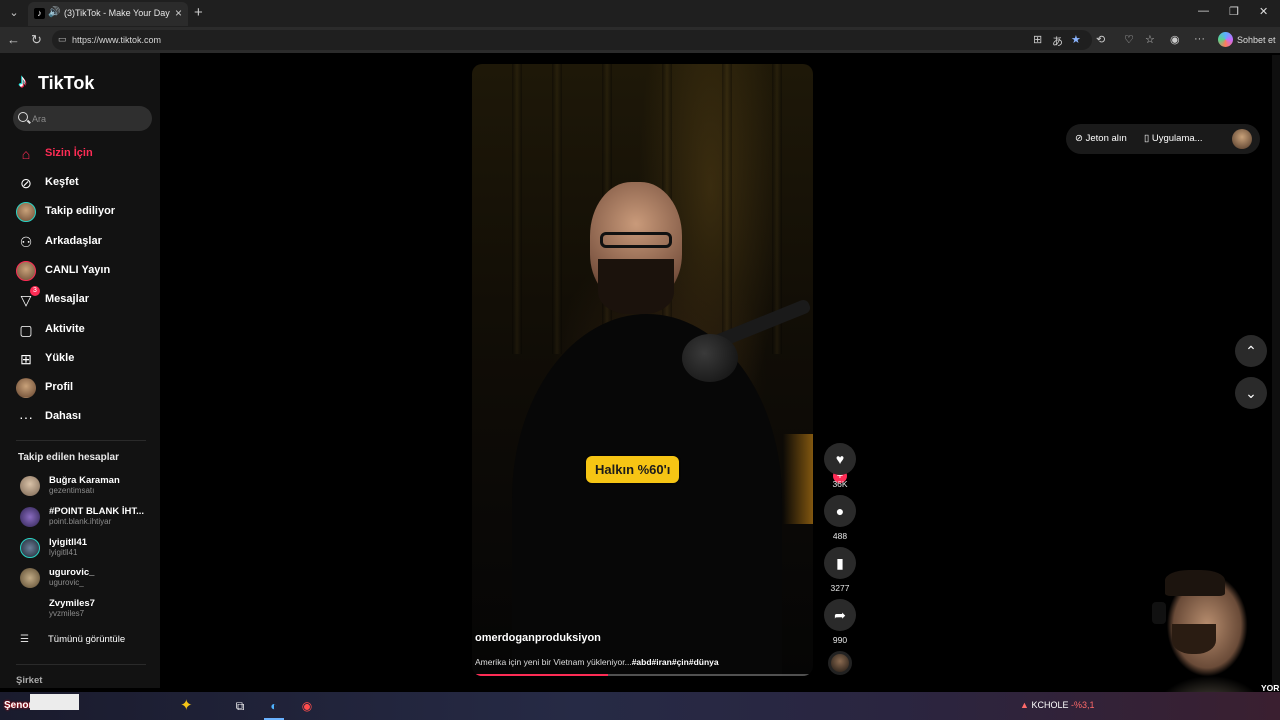  What do you see at coordinates (307, 706) in the screenshot?
I see `obs-icon: ◉` at bounding box center [307, 706].